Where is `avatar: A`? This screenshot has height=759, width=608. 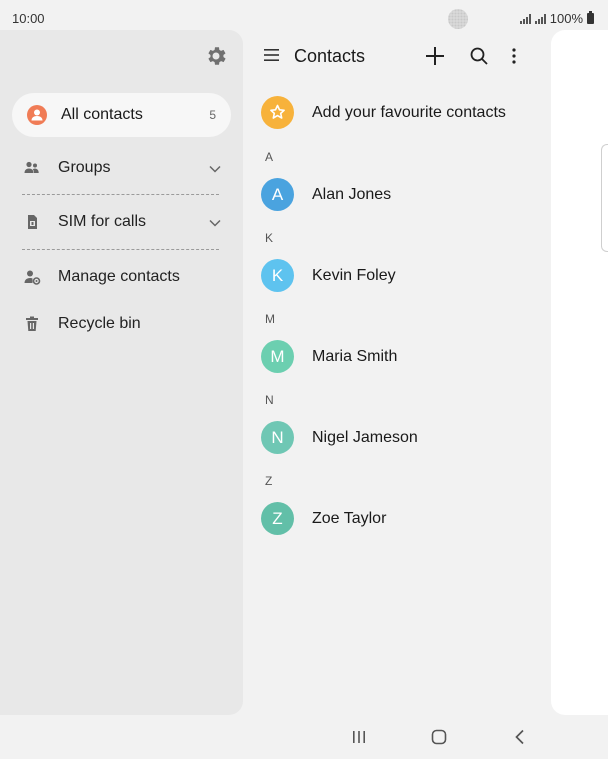
avatar: A is located at coordinates (277, 194).